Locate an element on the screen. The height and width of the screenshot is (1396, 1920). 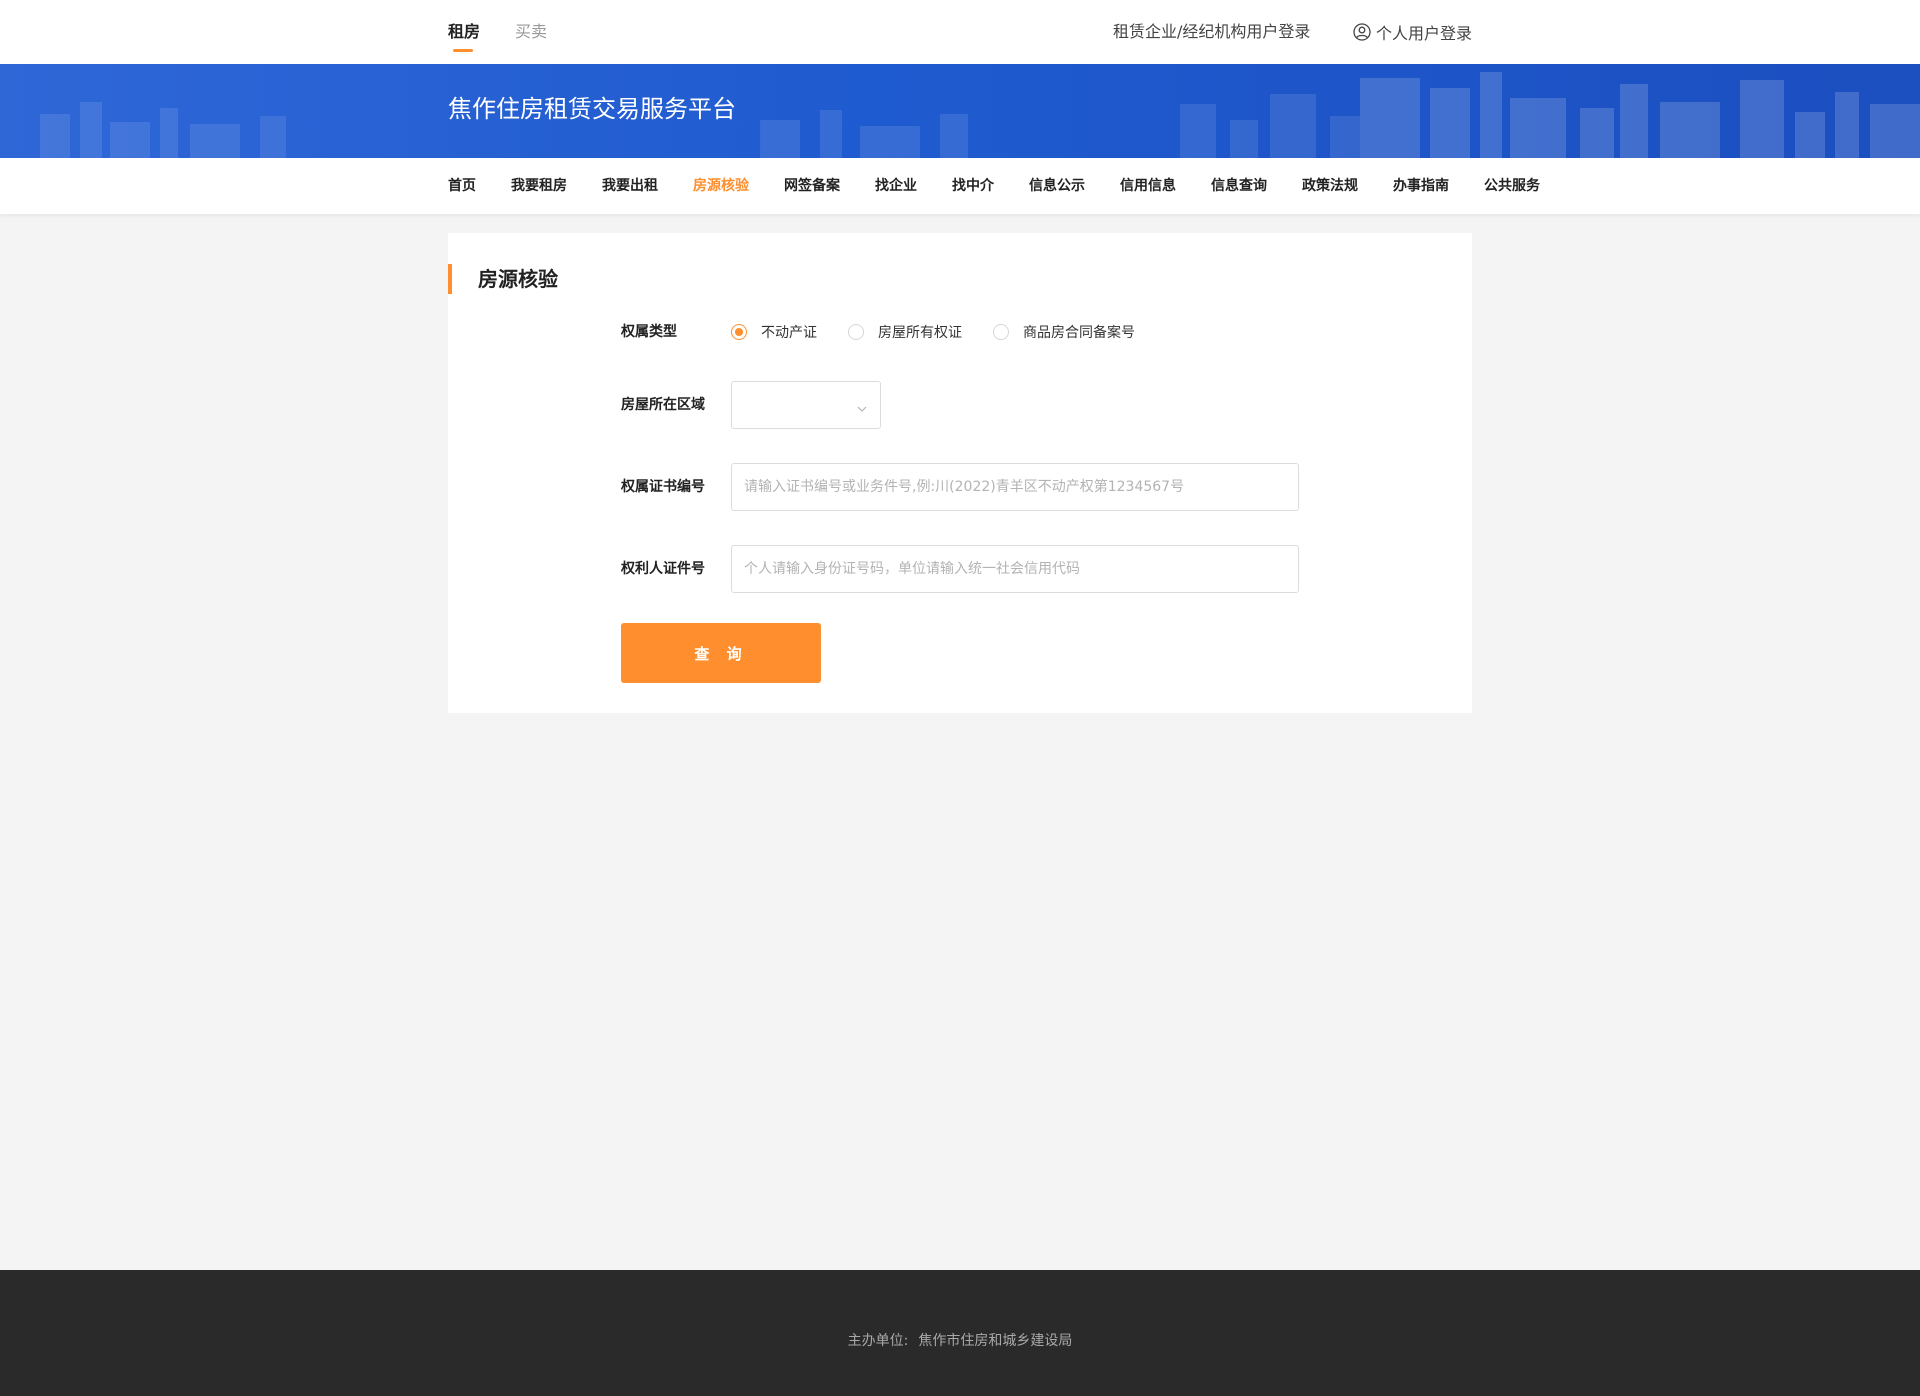
person-login-link: 个人用户登录 is located at coordinates (1412, 32).